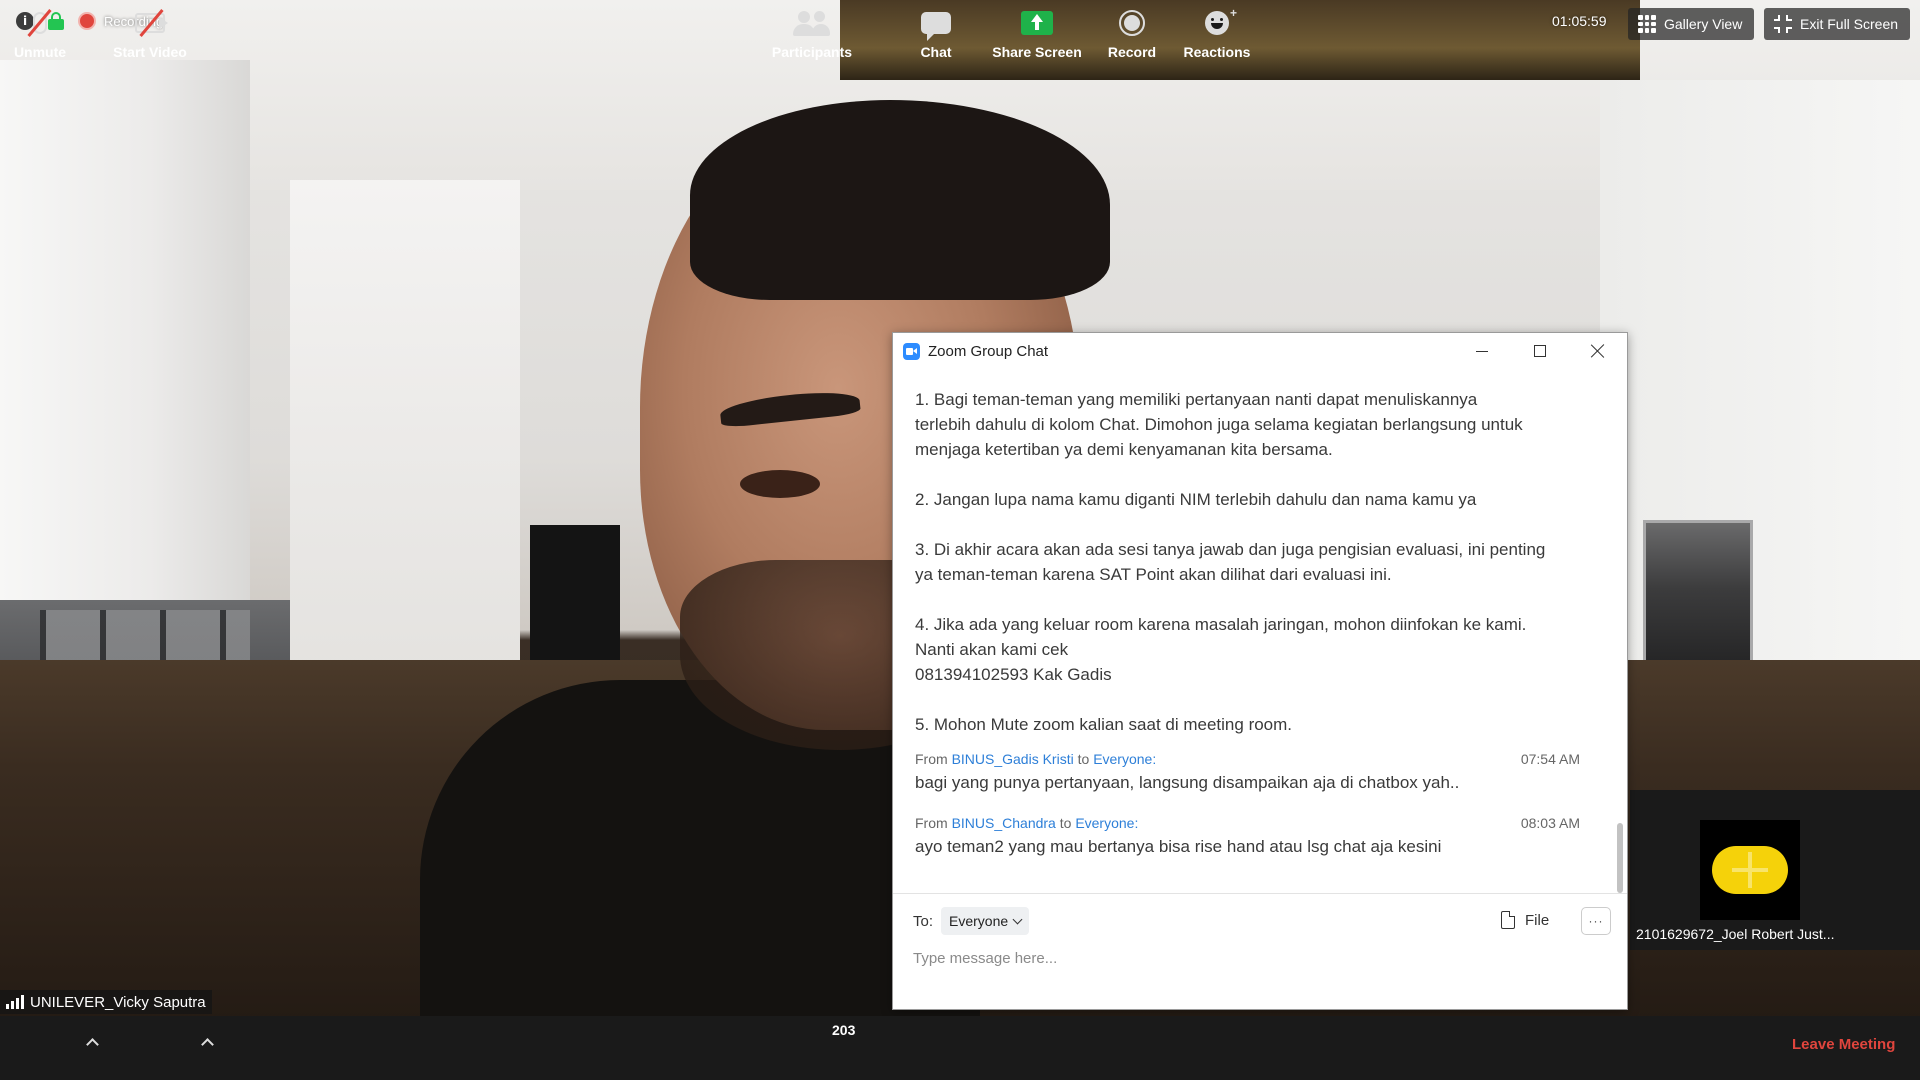  Describe the element at coordinates (1579, 21) in the screenshot. I see `meeting-timer: 01:05:59` at that location.